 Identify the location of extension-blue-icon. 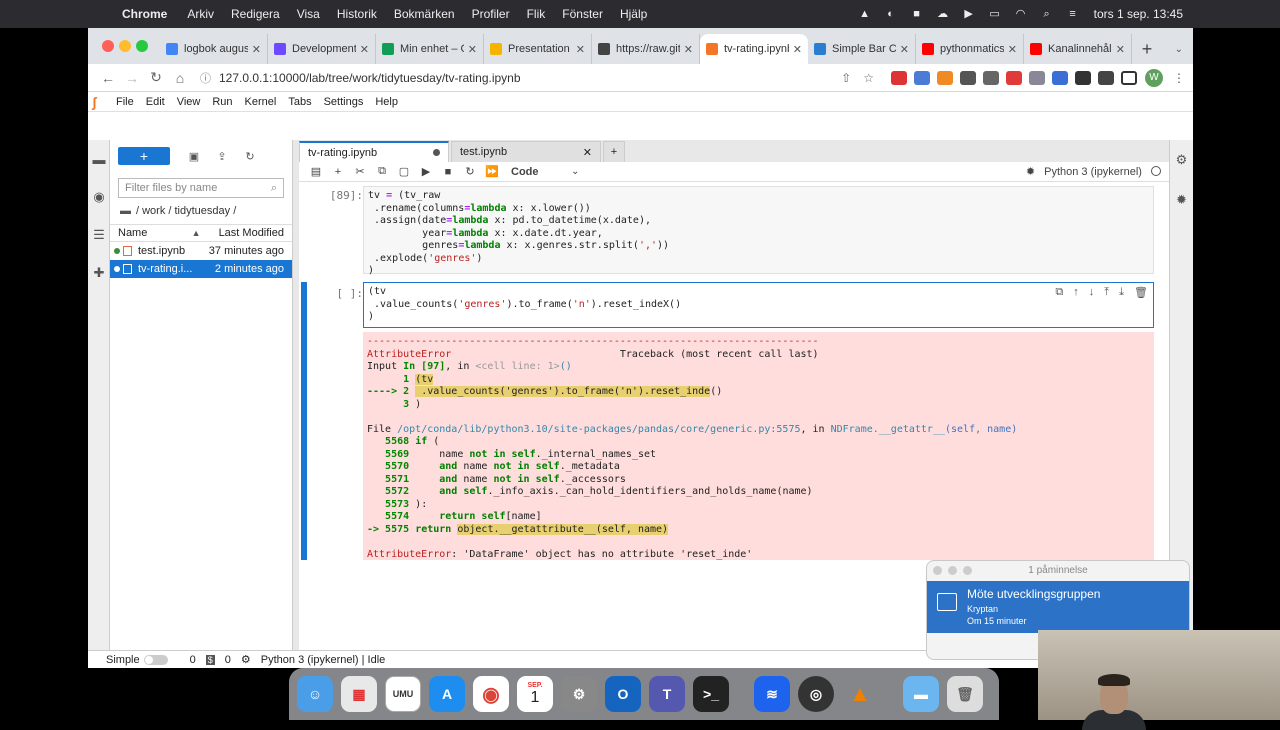
(1060, 77).